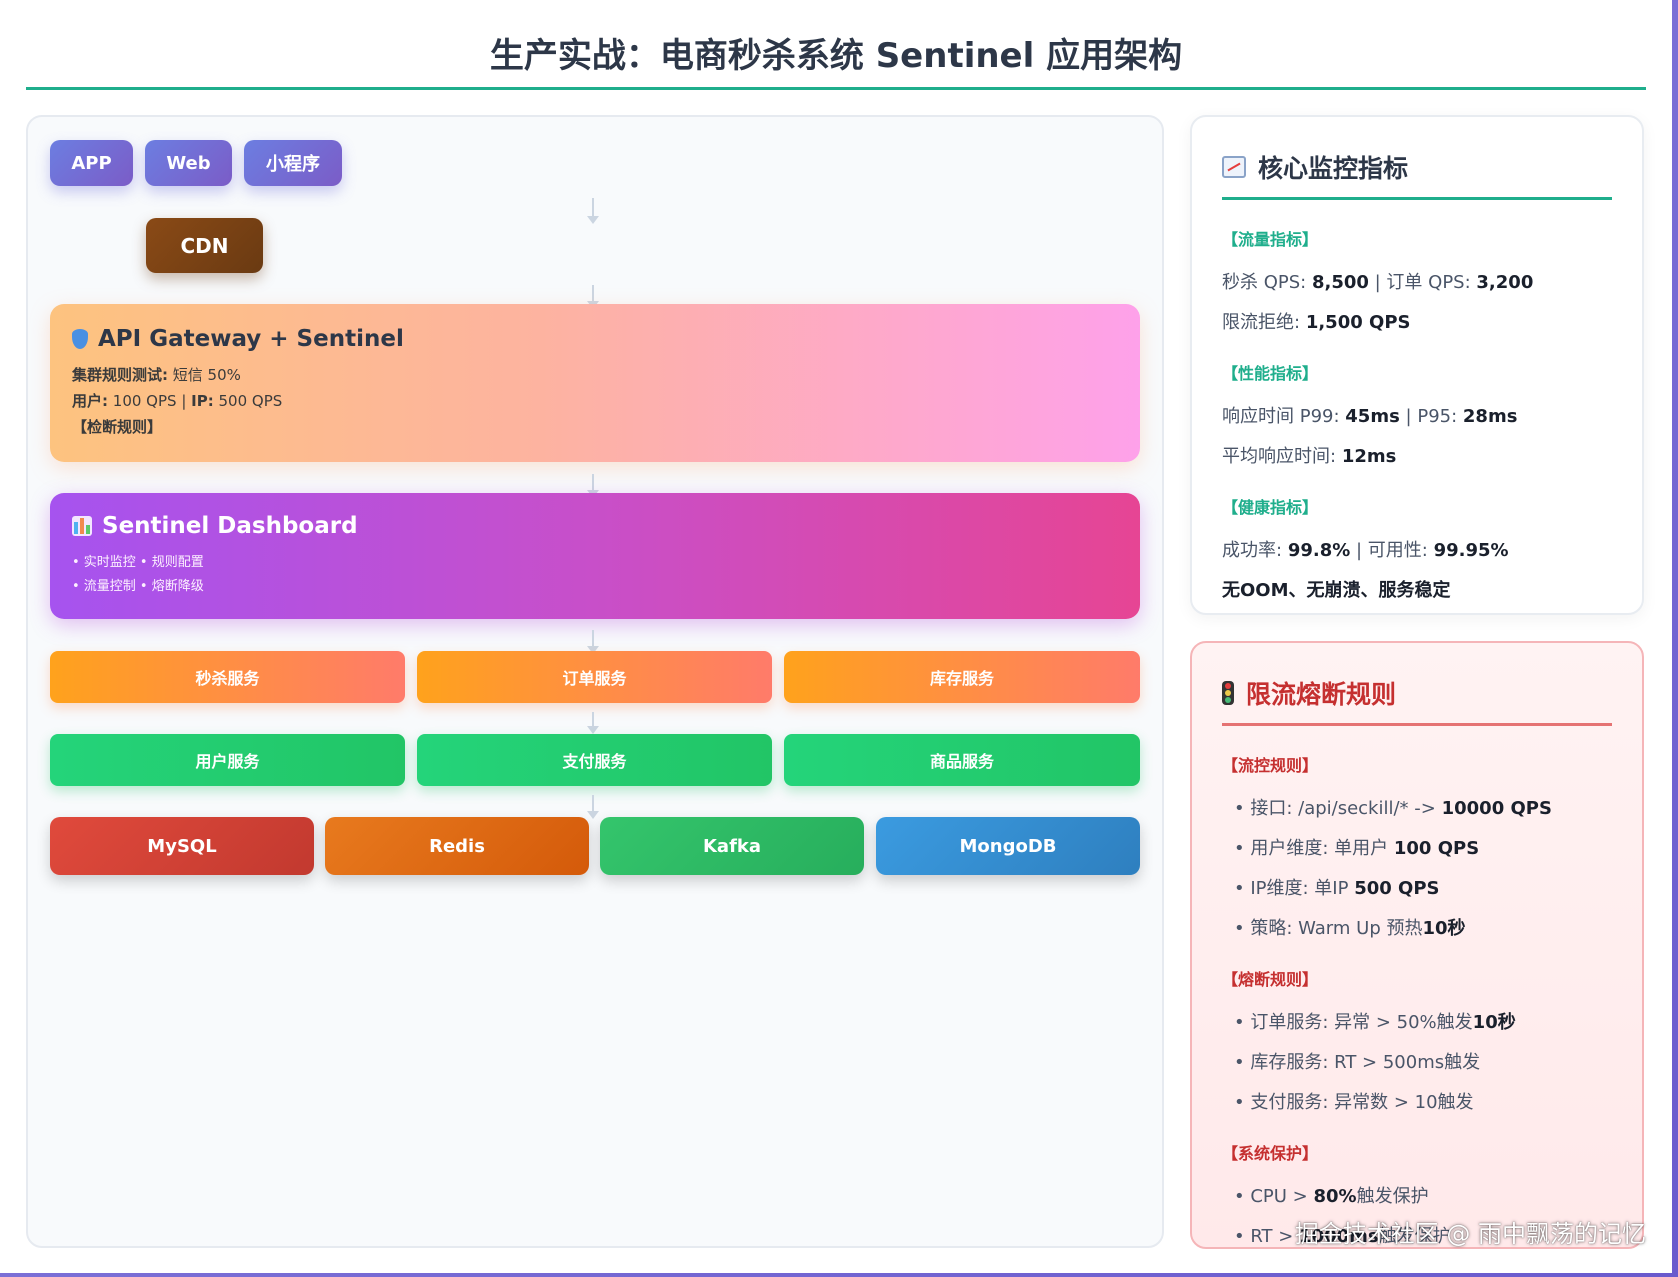  Describe the element at coordinates (1370, 416) in the screenshot. I see `metric-latency: 响应时间 P99: 45ms | P95: 28ms` at that location.